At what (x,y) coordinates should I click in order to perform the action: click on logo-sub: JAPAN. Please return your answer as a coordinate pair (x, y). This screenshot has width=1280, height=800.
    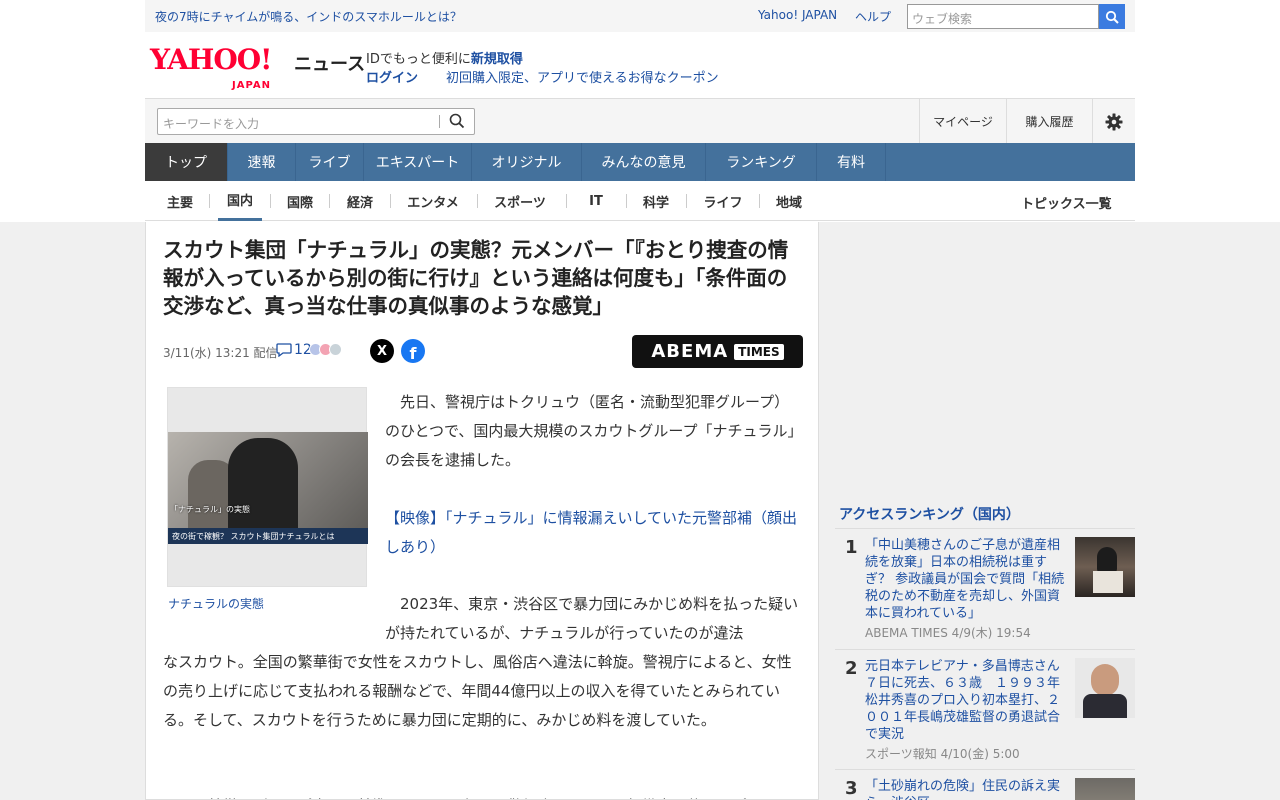
    Looking at the image, I should click on (251, 85).